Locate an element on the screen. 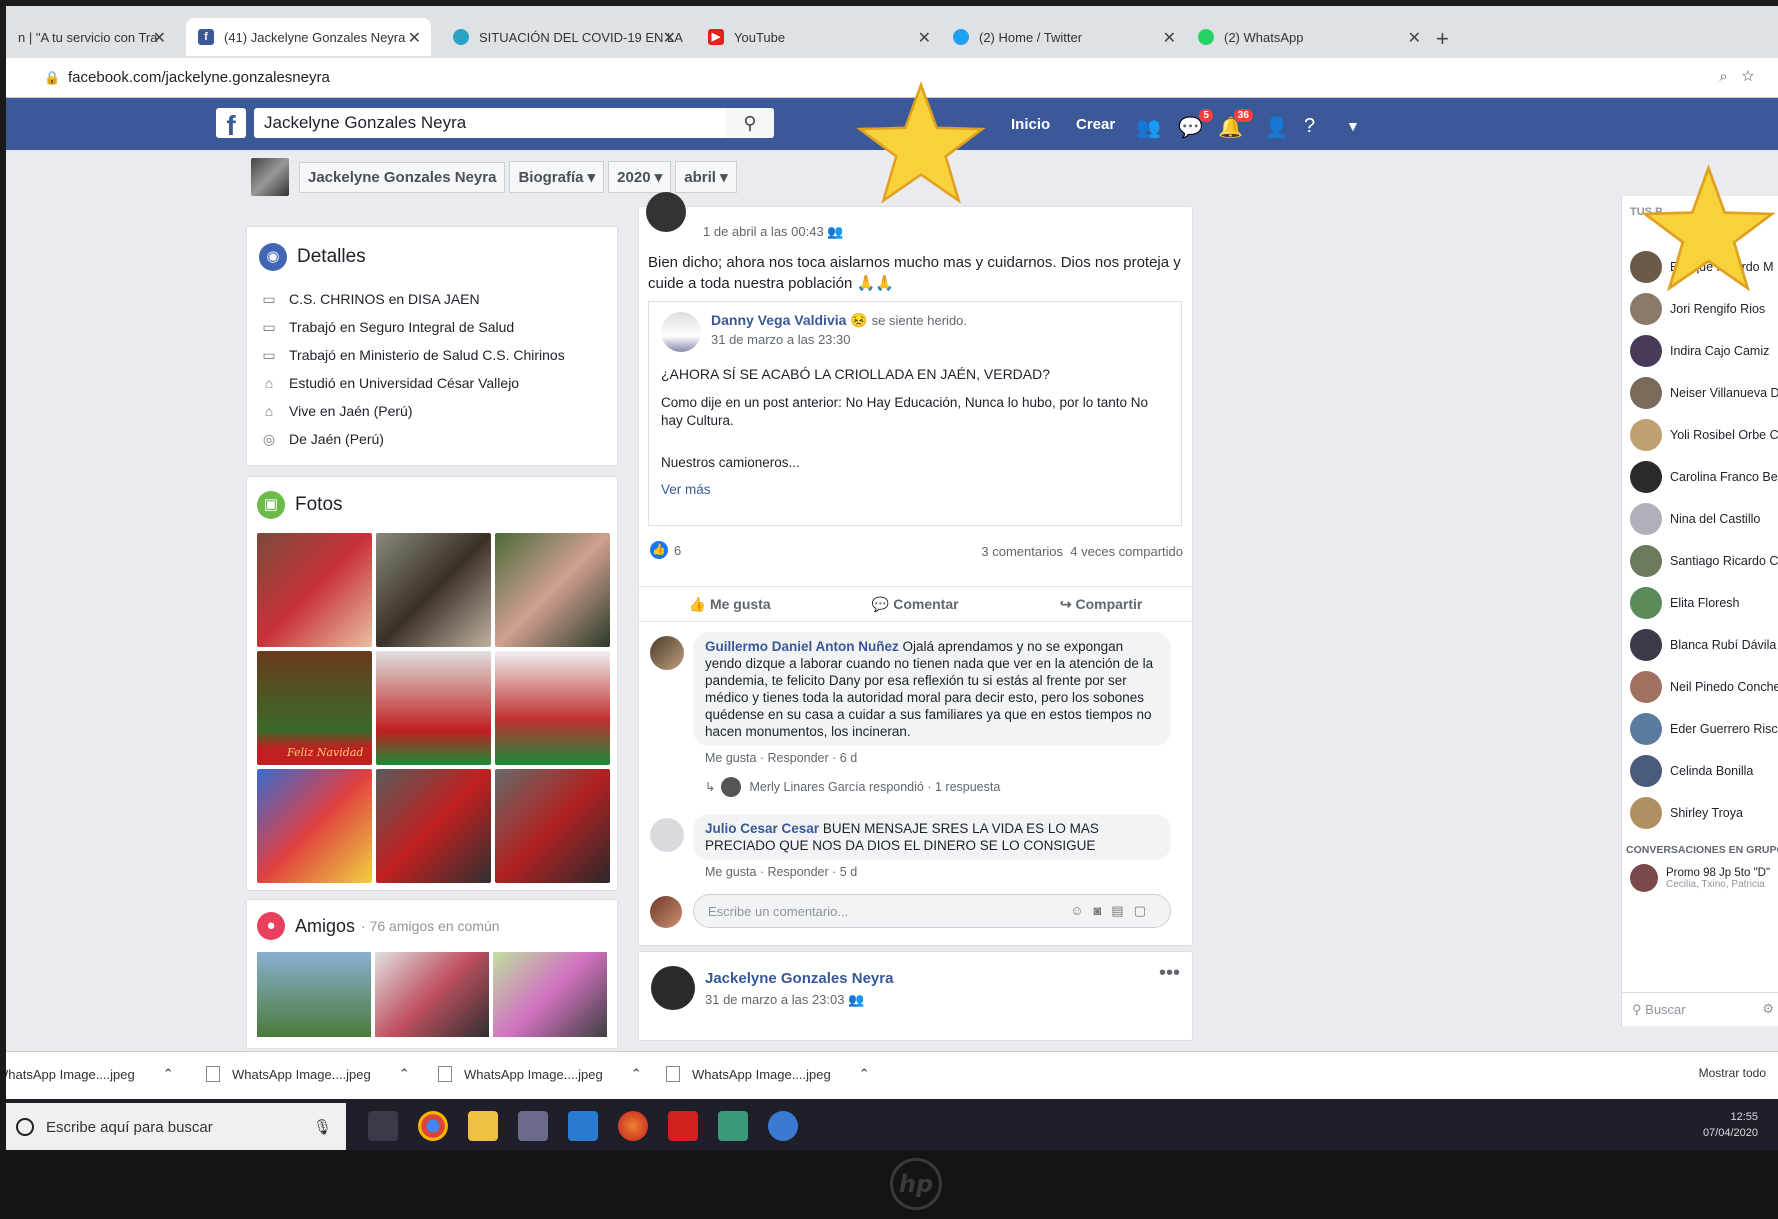 This screenshot has height=1219, width=1778. chrome-icon is located at coordinates (433, 1126).